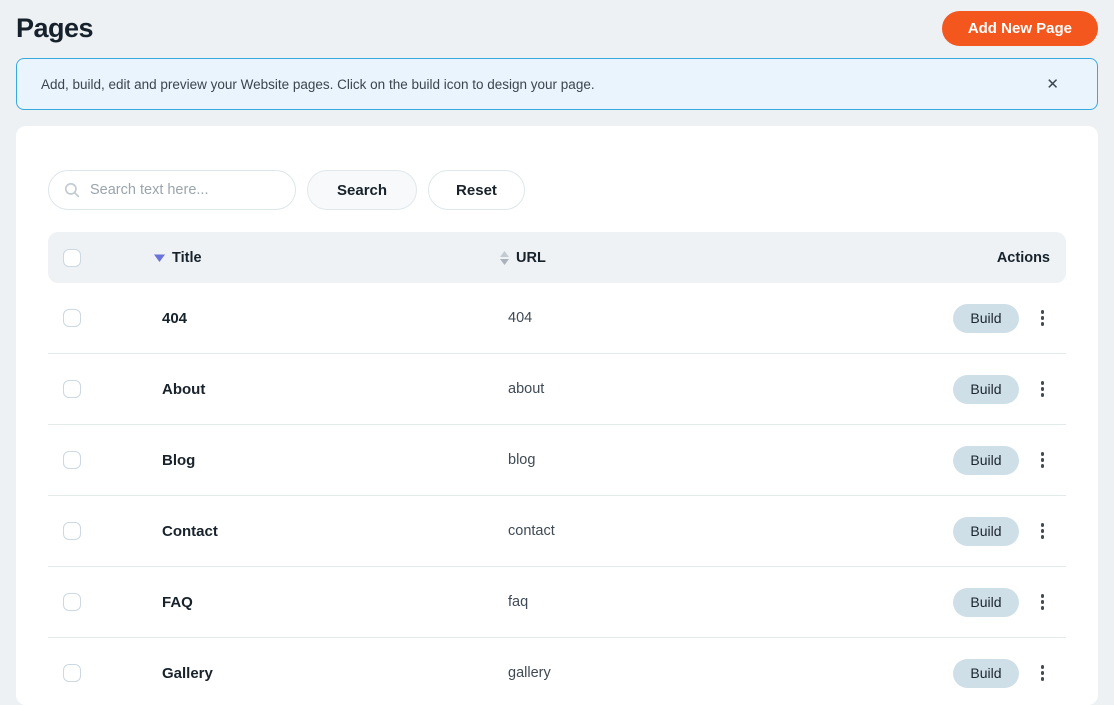 This screenshot has height=705, width=1114. Describe the element at coordinates (557, 531) in the screenshot. I see `table-row: Contact contact Build` at that location.